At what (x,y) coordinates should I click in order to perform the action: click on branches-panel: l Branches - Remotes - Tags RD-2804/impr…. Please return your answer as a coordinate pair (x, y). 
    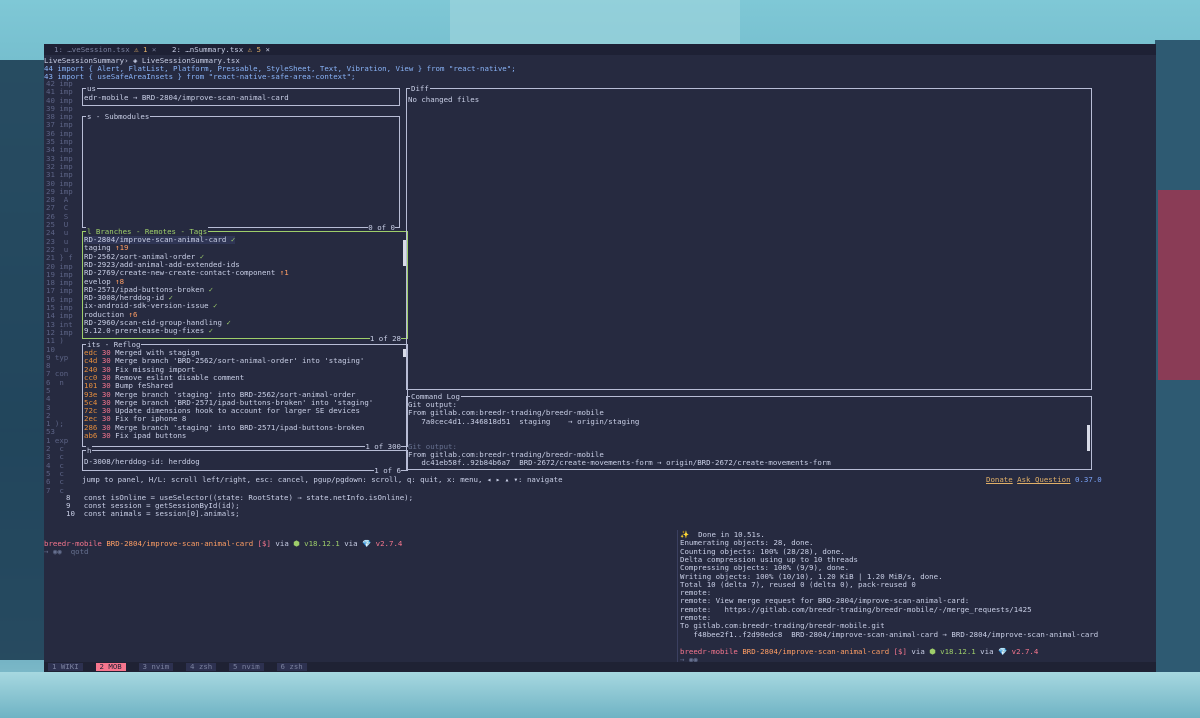
    Looking at the image, I should click on (245, 285).